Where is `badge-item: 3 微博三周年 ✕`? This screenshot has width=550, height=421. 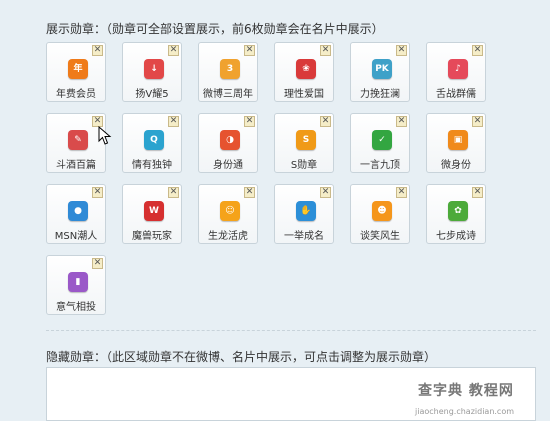 badge-item: 3 微博三周年 ✕ is located at coordinates (228, 72).